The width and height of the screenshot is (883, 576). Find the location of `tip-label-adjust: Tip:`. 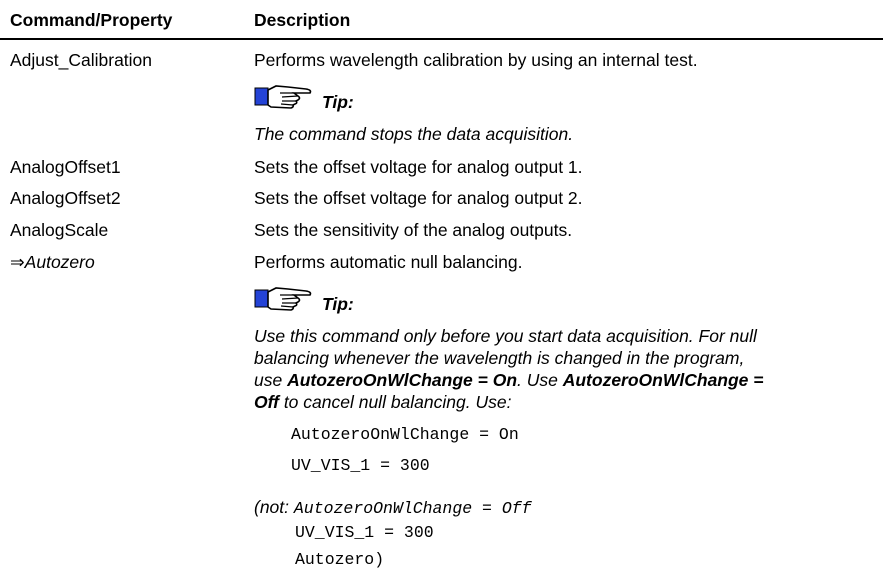

tip-label-adjust: Tip: is located at coordinates (338, 102).